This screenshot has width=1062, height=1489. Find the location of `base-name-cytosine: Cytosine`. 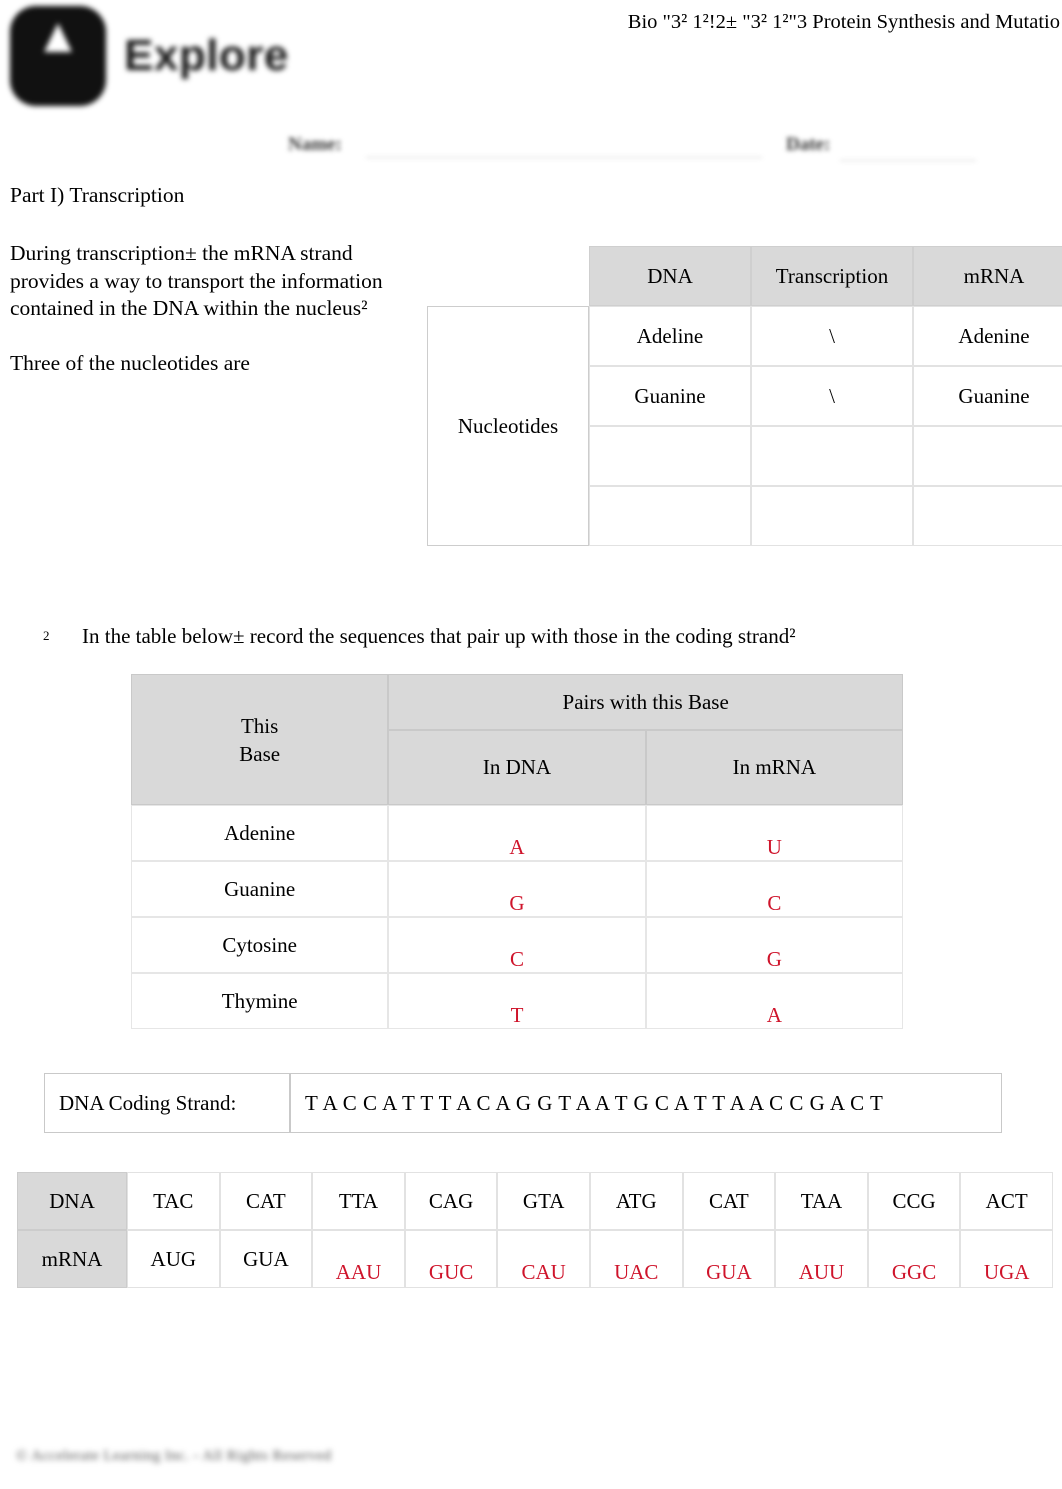

base-name-cytosine: Cytosine is located at coordinates (260, 945).